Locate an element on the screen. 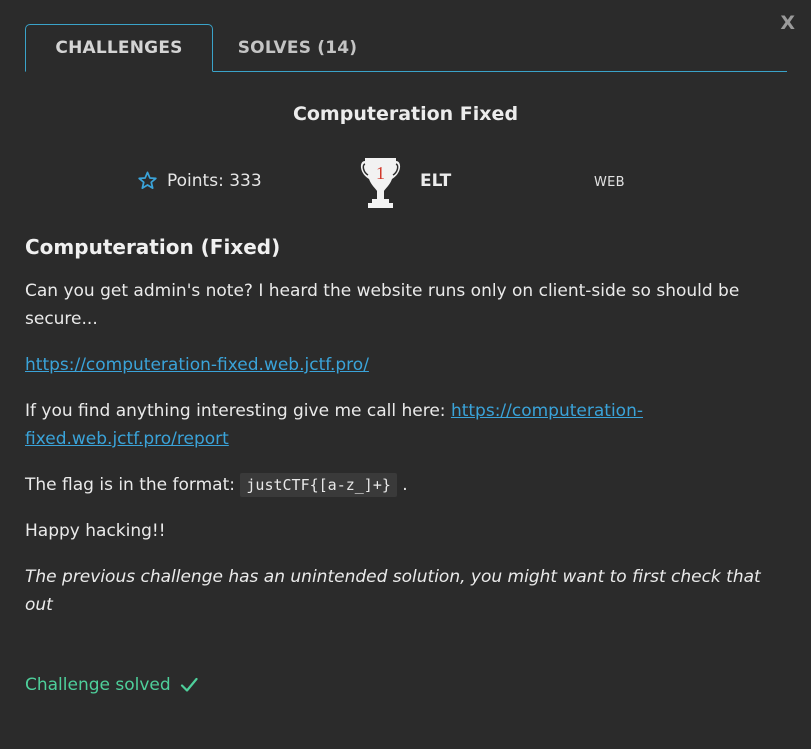 The width and height of the screenshot is (811, 749). solved-status-label: Challenge solved is located at coordinates (98, 685).